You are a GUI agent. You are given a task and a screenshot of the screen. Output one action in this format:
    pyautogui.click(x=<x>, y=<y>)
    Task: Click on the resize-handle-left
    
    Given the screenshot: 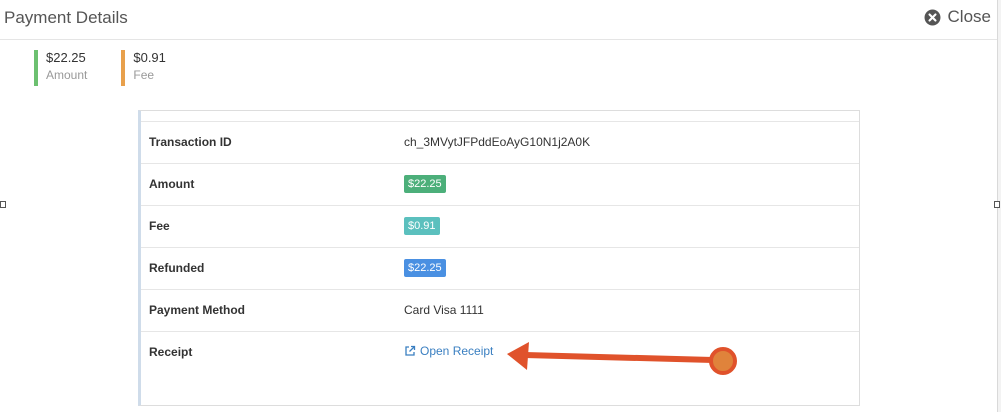 What is the action you would take?
    pyautogui.click(x=3, y=204)
    